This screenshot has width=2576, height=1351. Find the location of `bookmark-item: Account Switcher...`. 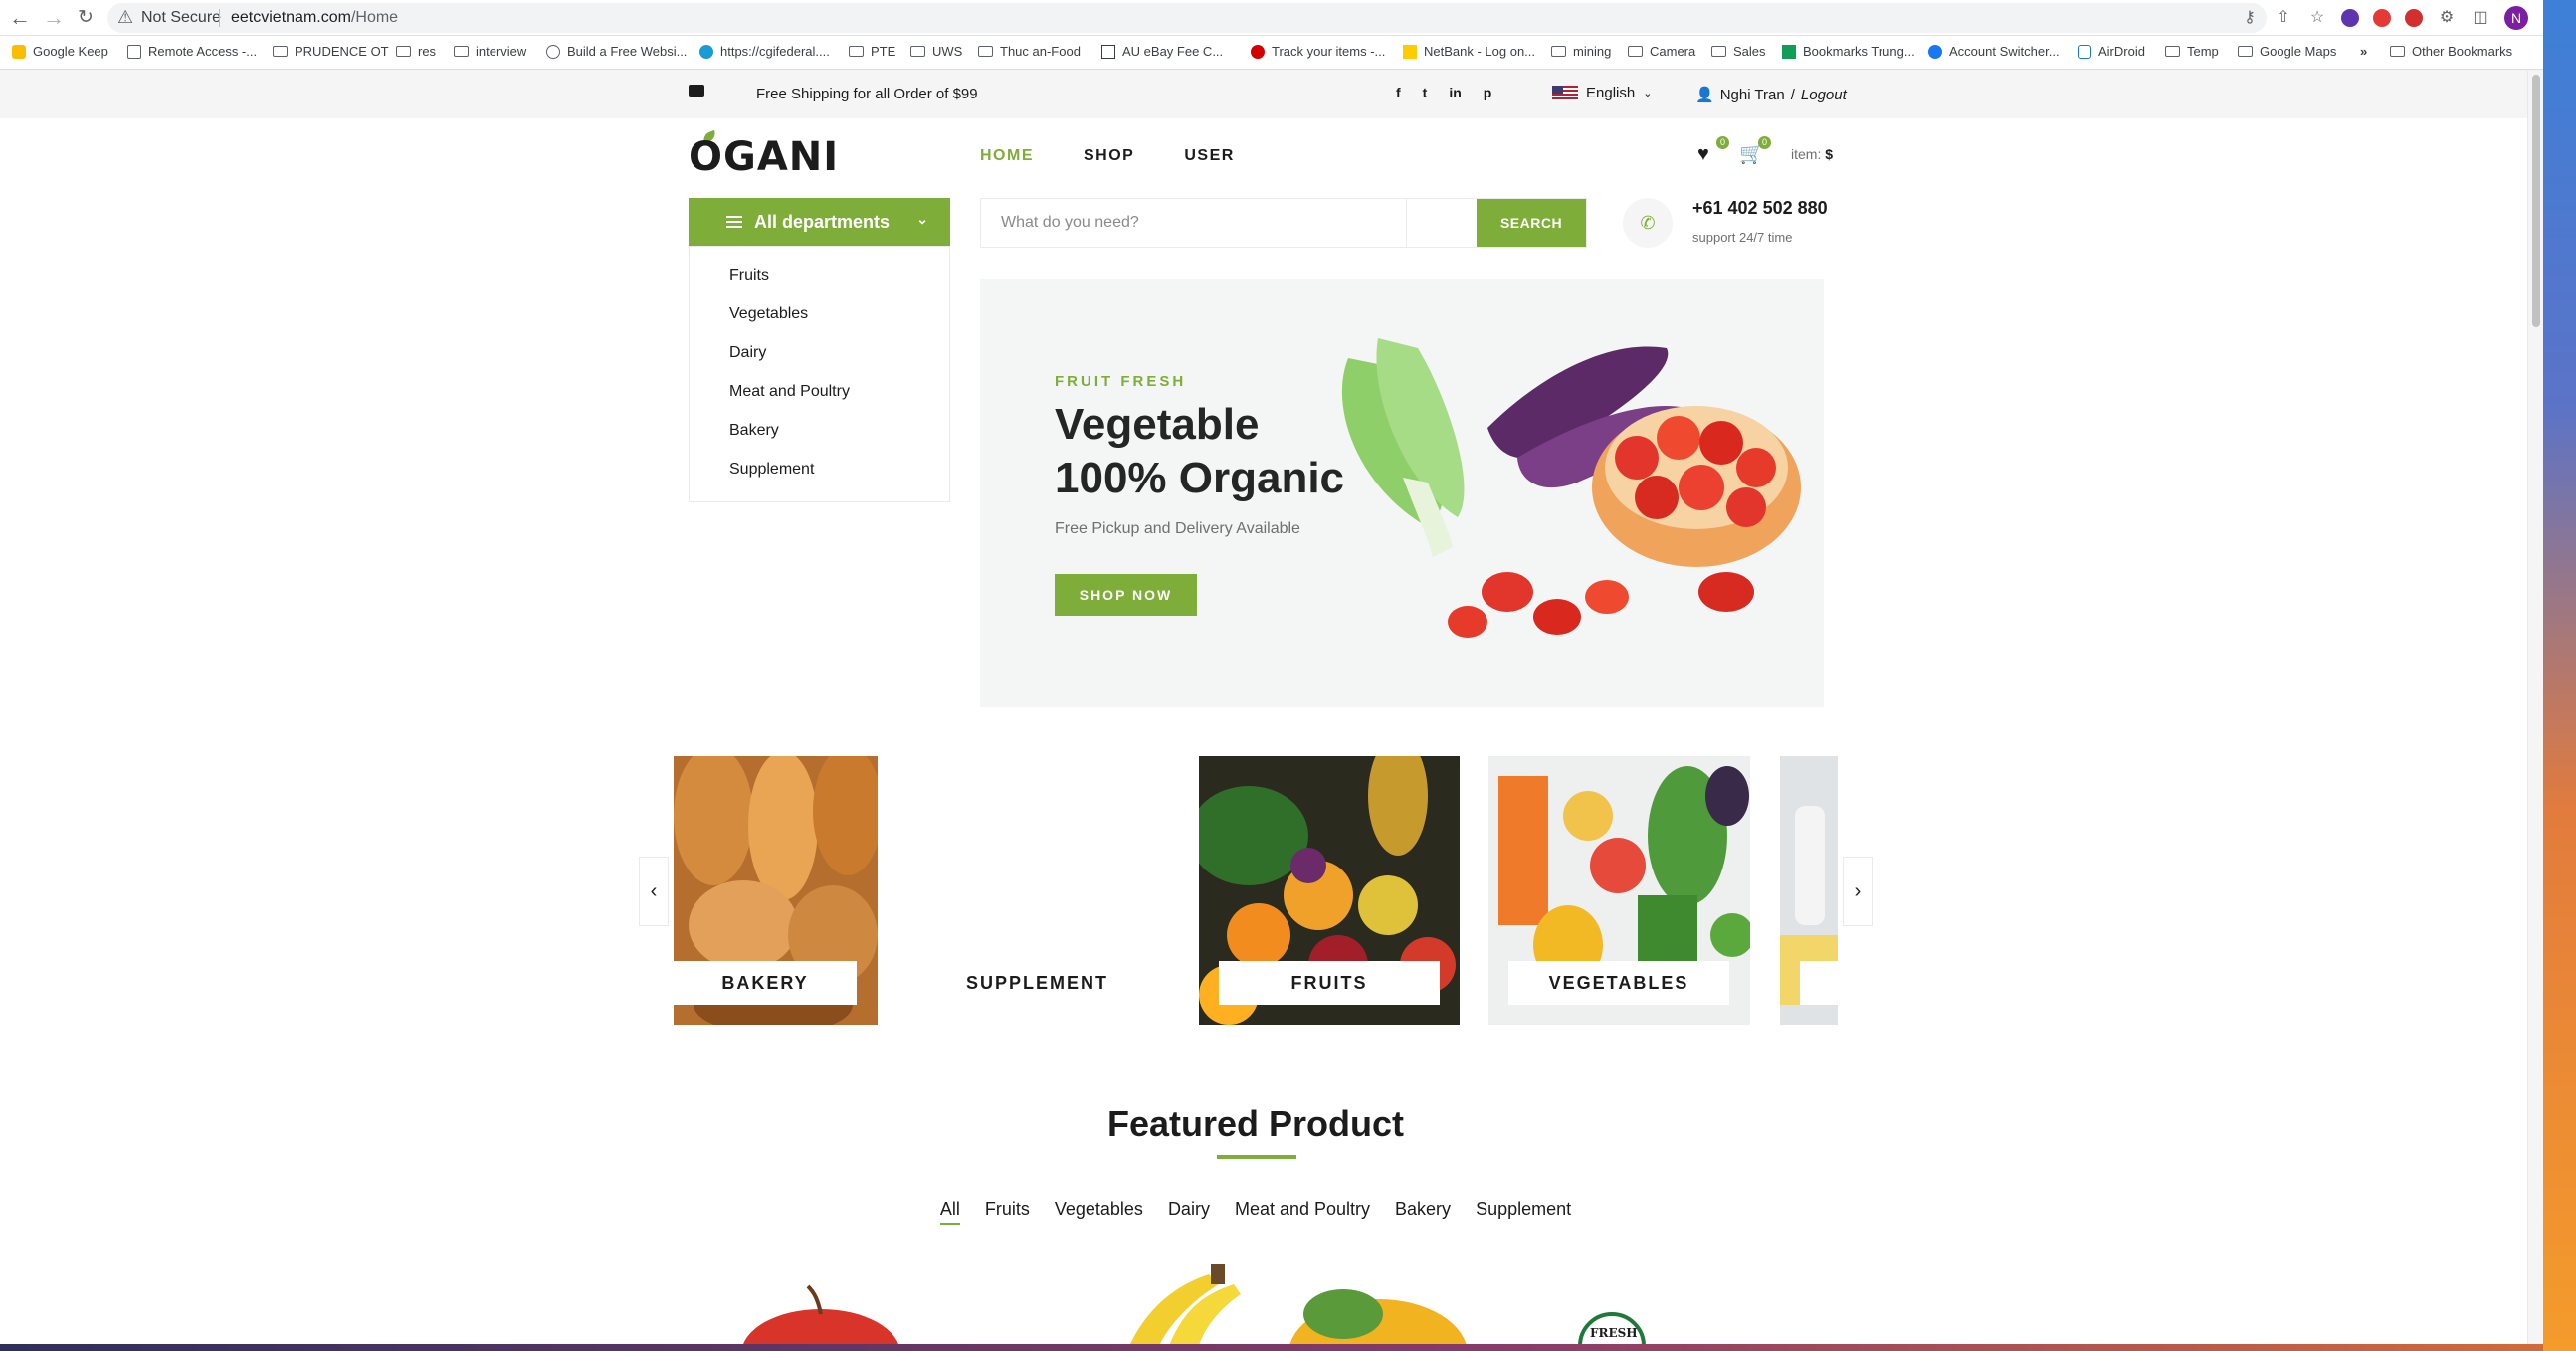

bookmark-item: Account Switcher... is located at coordinates (1994, 52).